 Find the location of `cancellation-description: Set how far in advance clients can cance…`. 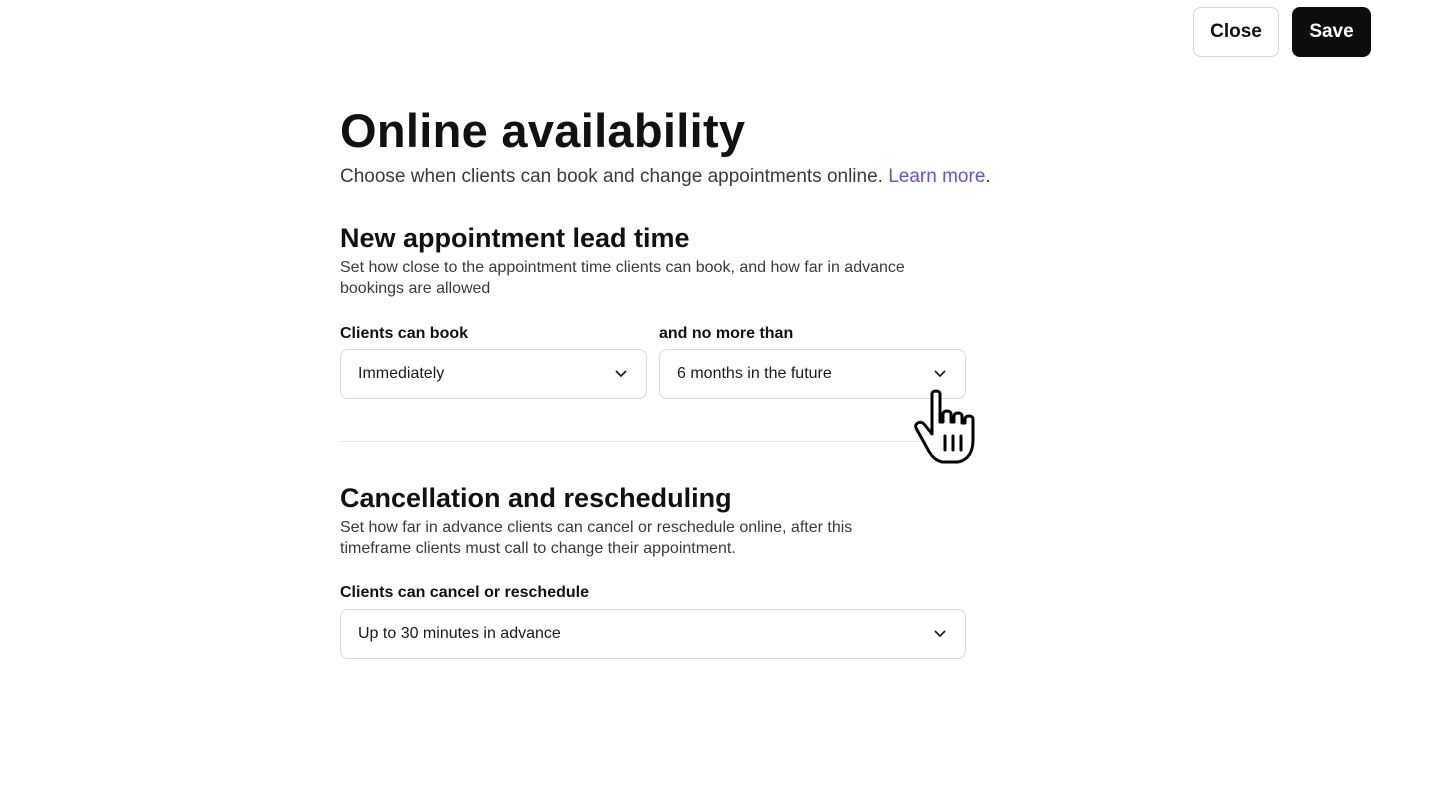

cancellation-description: Set how far in advance clients can cance… is located at coordinates (596, 538).